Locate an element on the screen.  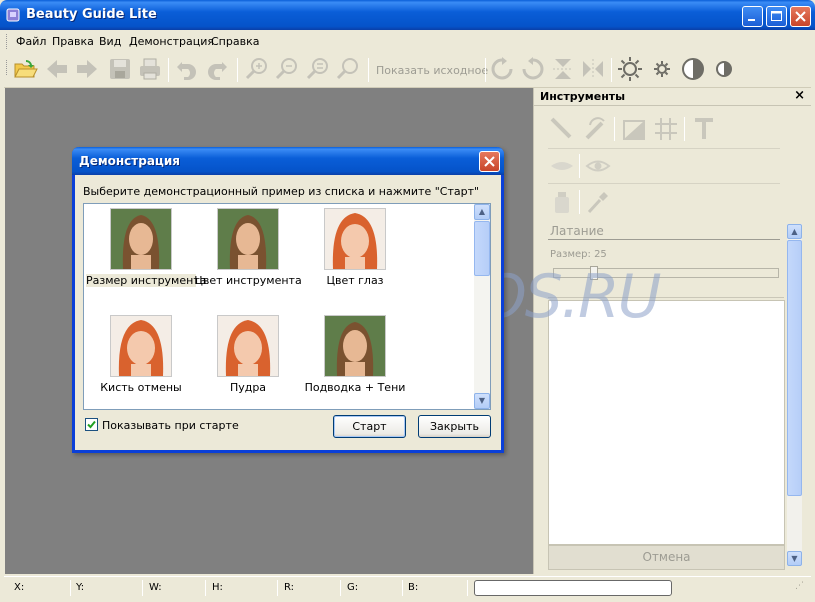
flip-horizontal-button is located at coordinates (593, 69).